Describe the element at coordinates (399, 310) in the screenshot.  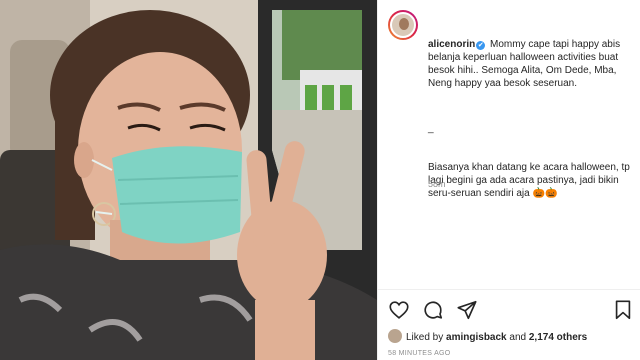
I see `heart-icon` at that location.